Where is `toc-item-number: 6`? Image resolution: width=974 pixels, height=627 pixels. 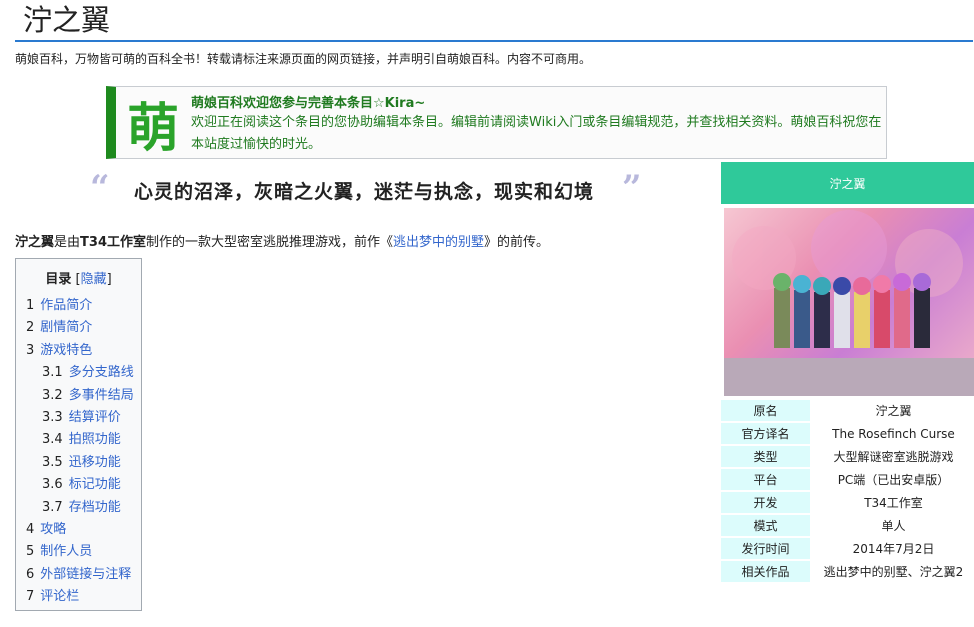
toc-item-number: 6 is located at coordinates (30, 574).